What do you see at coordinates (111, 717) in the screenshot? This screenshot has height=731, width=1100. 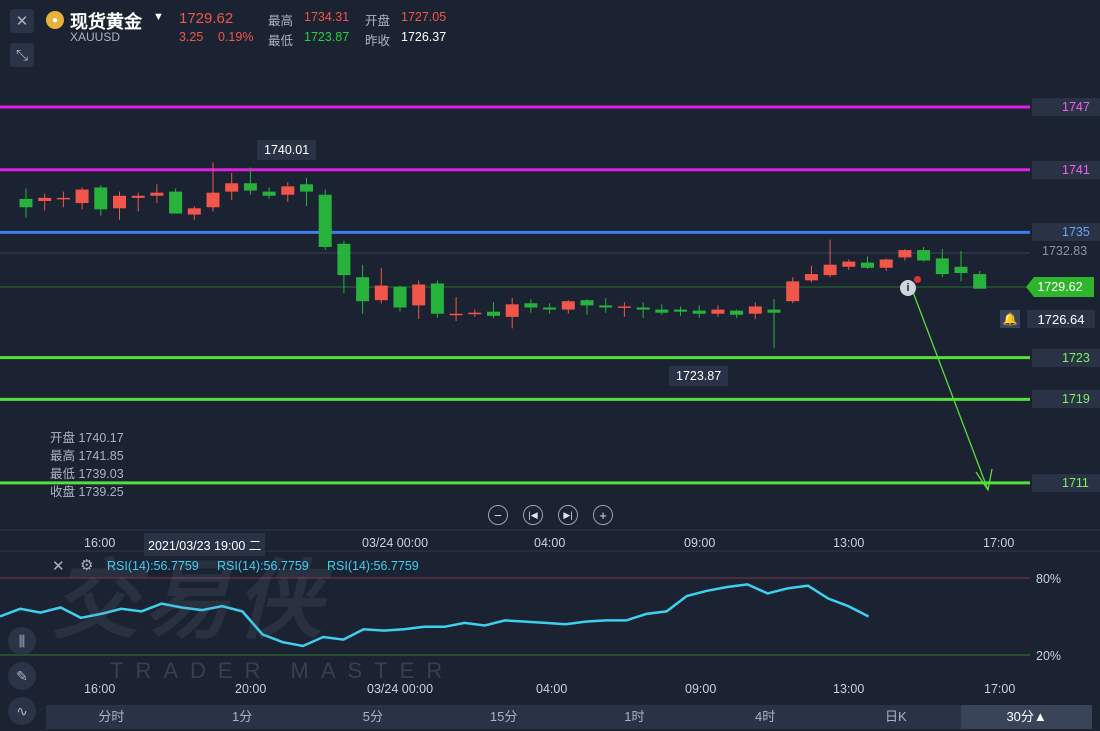 I see `timeframe-tab: 分时` at bounding box center [111, 717].